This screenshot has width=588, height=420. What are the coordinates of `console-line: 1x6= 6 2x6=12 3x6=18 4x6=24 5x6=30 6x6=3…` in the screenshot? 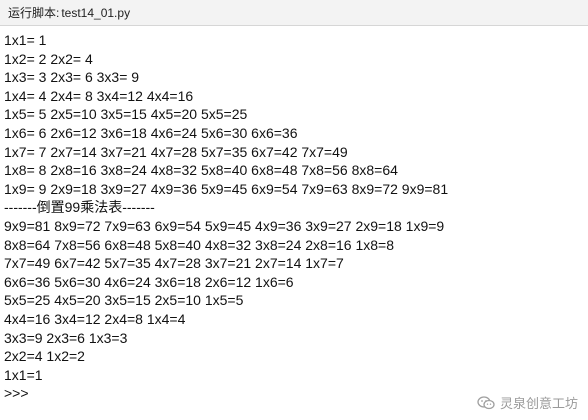 It's located at (151, 132).